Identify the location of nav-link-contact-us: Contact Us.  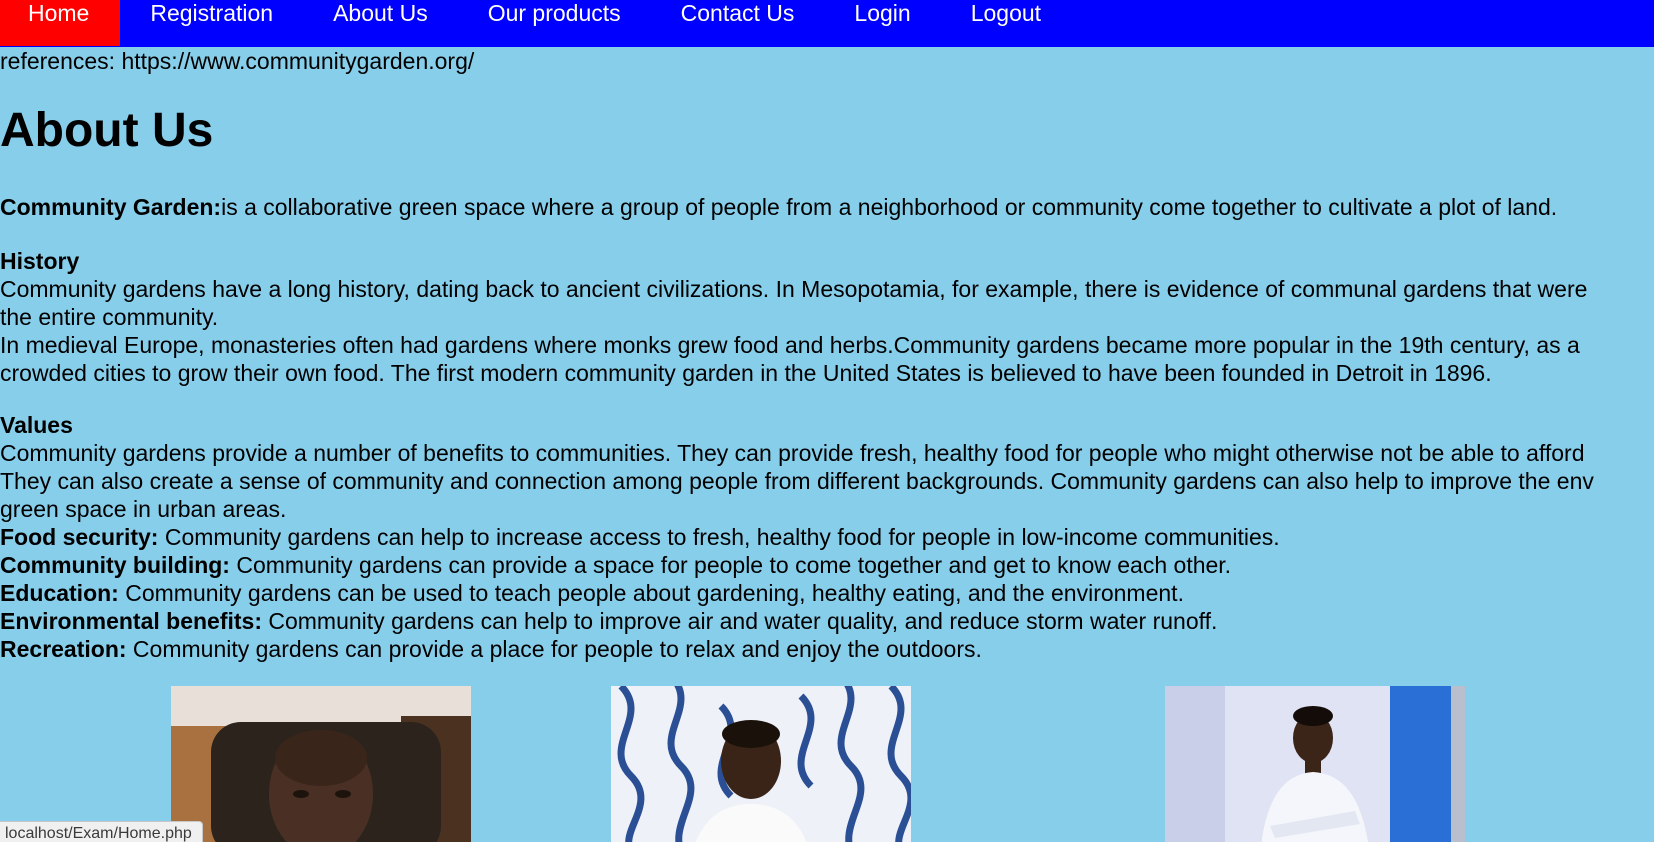
(738, 23).